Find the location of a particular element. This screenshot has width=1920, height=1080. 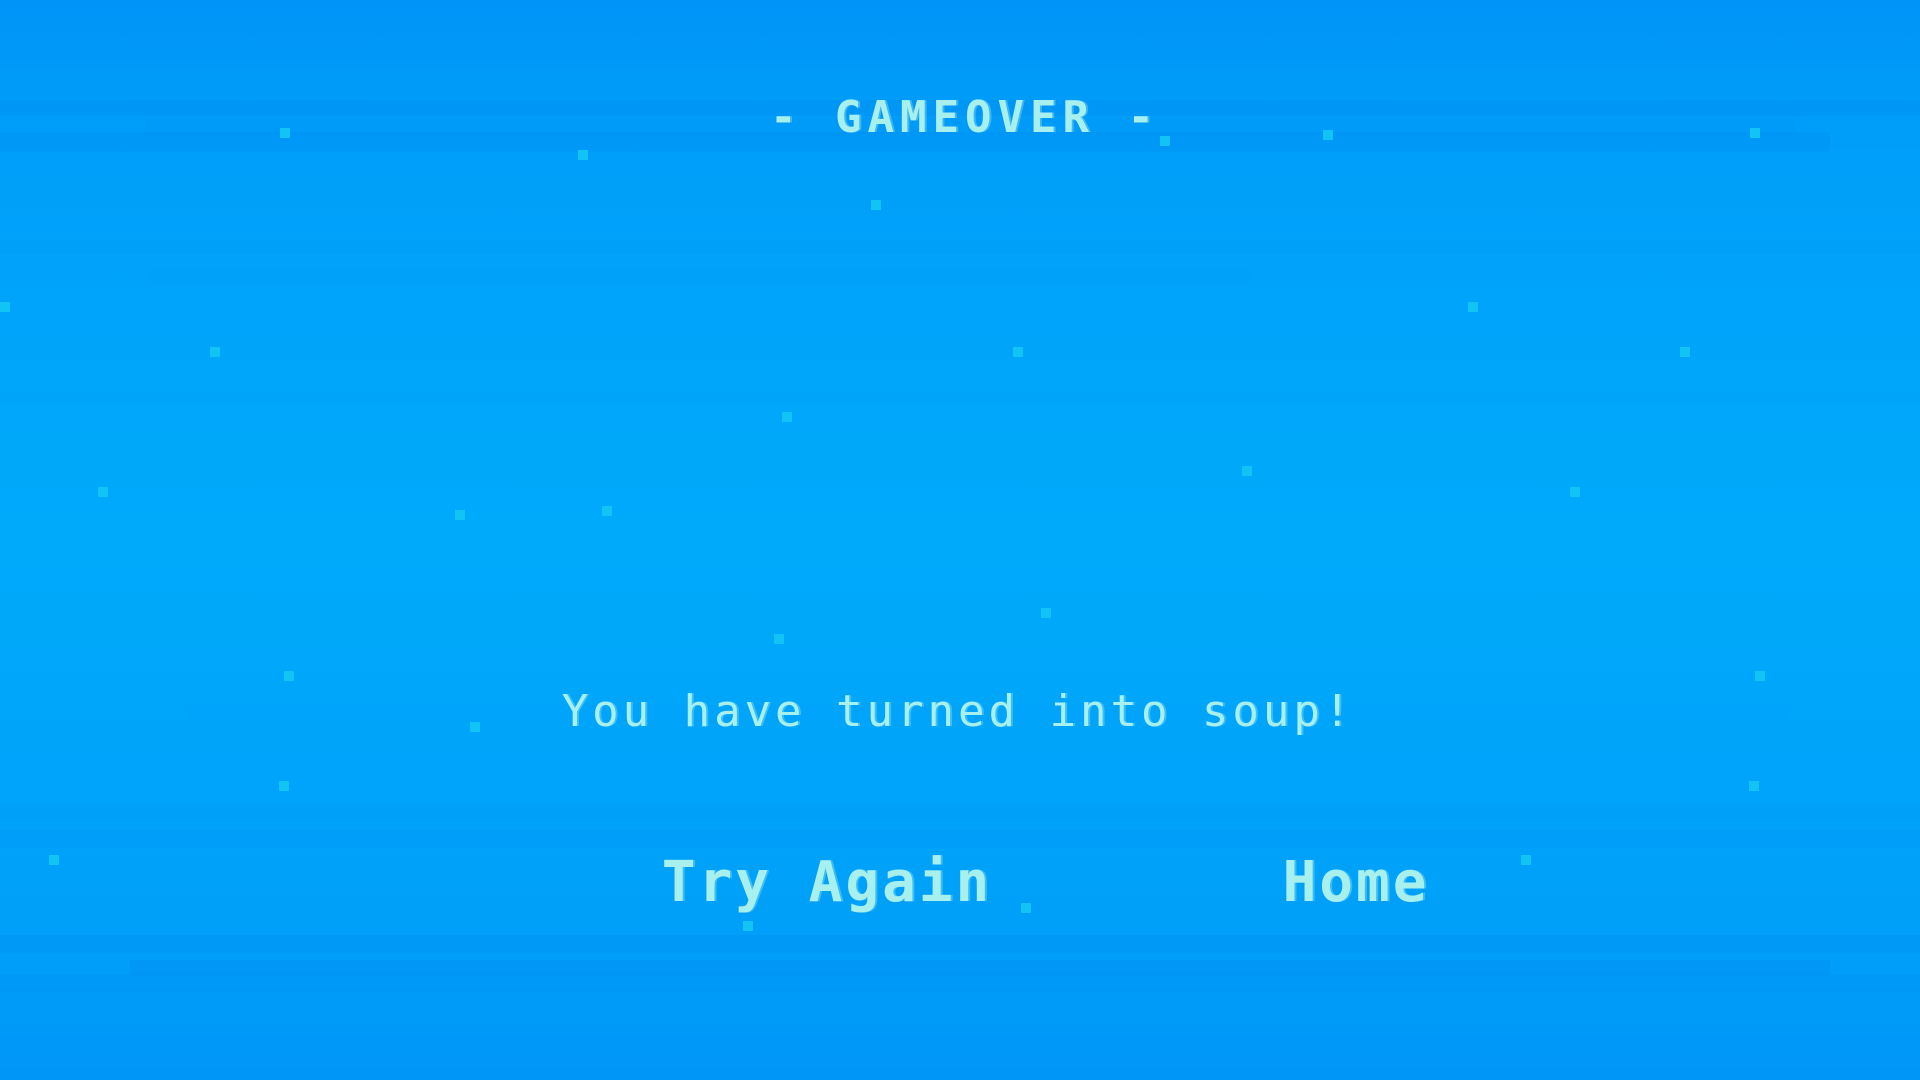

game-over-message: You have turned into soup! is located at coordinates (958, 711).